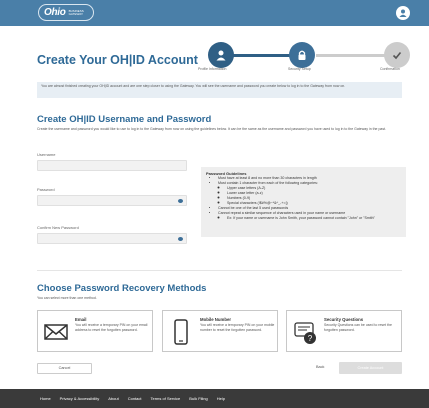 This screenshot has width=429, height=408. What do you see at coordinates (45, 398) in the screenshot?
I see `footer-link-home: Home` at bounding box center [45, 398].